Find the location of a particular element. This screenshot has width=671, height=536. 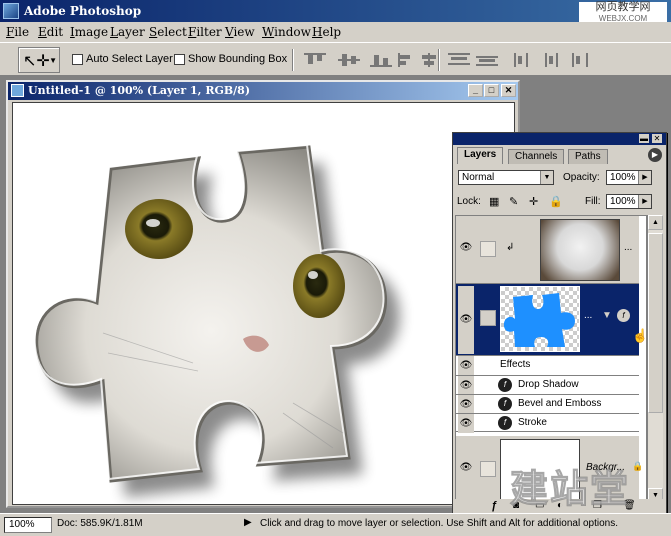

scroll-up-button: ▲ is located at coordinates (655, 222).